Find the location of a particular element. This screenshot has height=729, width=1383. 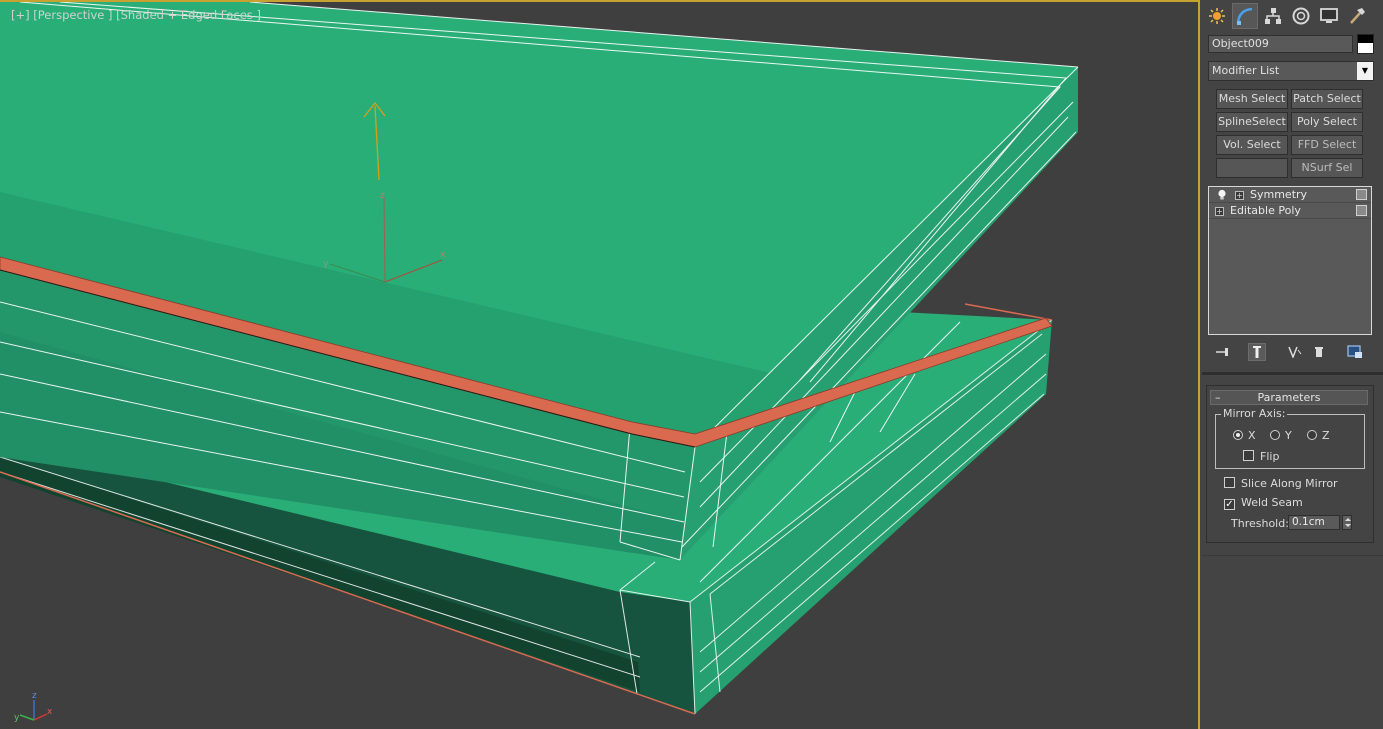

ffd-select-button: FFD Select is located at coordinates (1327, 145).